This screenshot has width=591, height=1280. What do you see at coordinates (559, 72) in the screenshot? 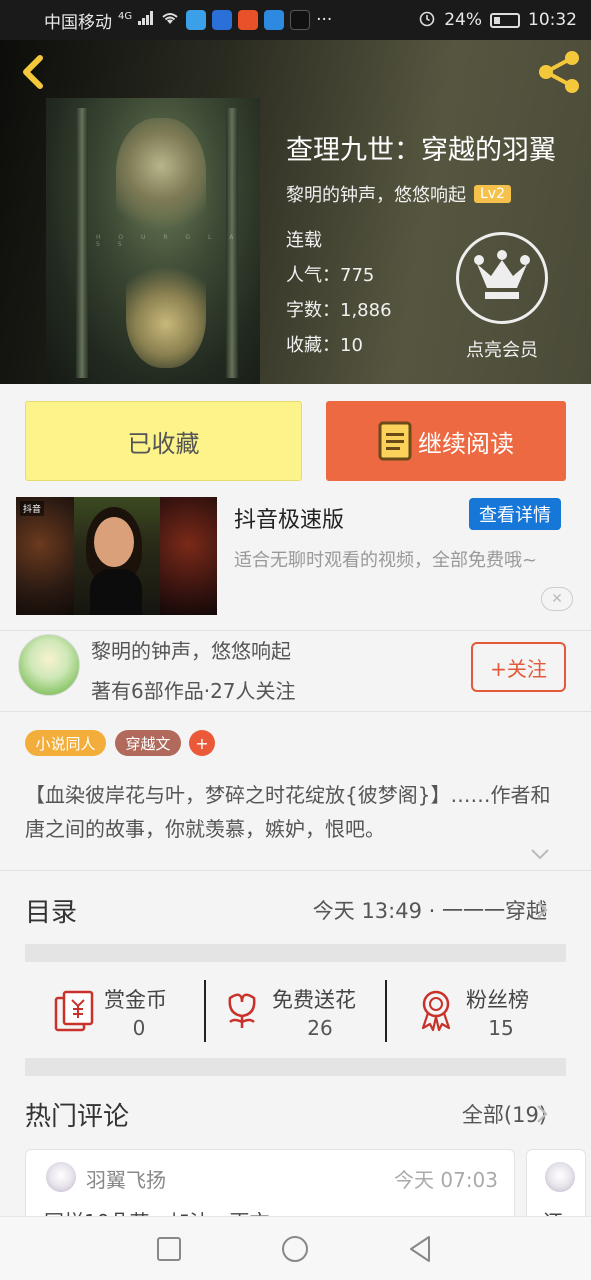
I see `share-button` at bounding box center [559, 72].